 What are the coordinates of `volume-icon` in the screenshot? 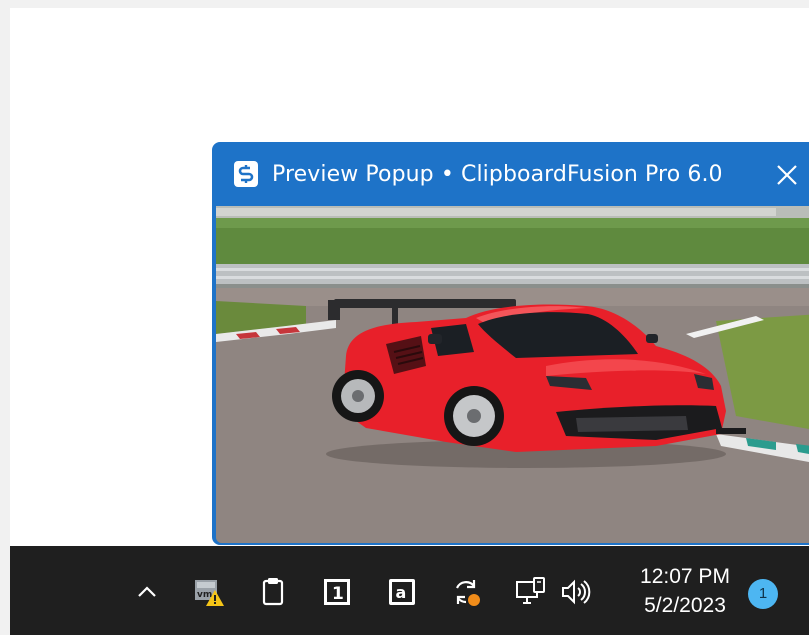 It's located at (576, 592).